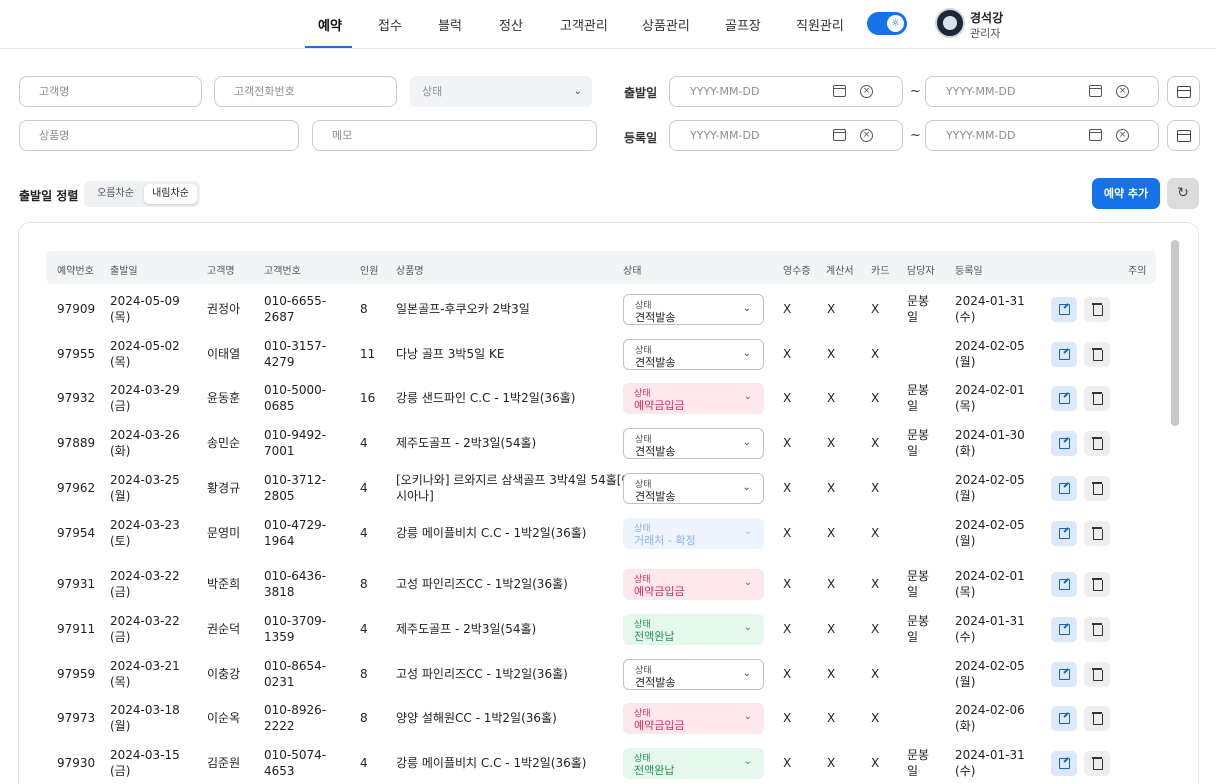 This screenshot has width=1216, height=784. What do you see at coordinates (511, 24) in the screenshot?
I see `nav-tab-settlement: 정산` at bounding box center [511, 24].